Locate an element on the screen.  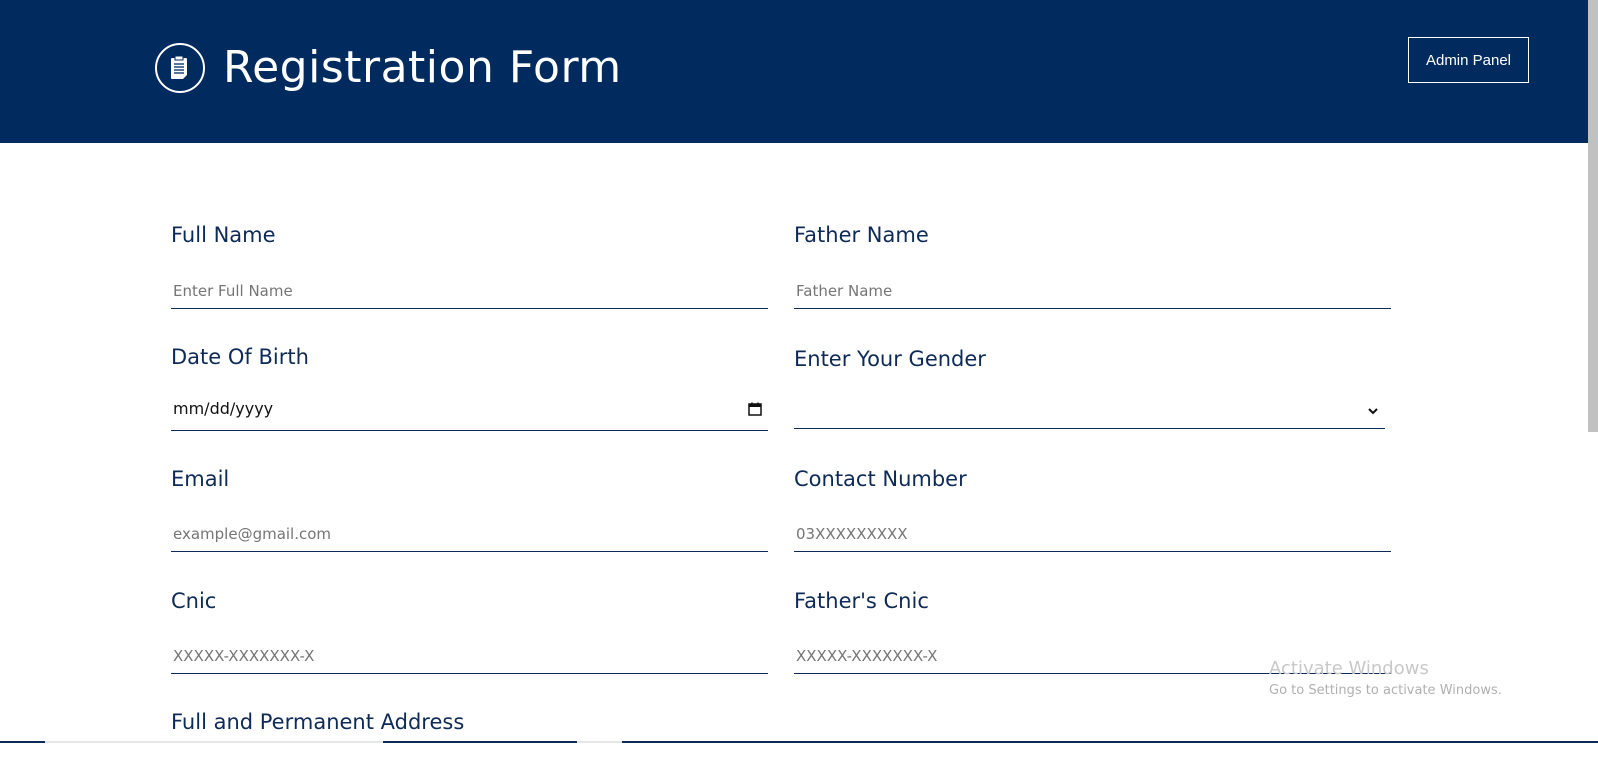
full-name-label: Full Name is located at coordinates (223, 235).